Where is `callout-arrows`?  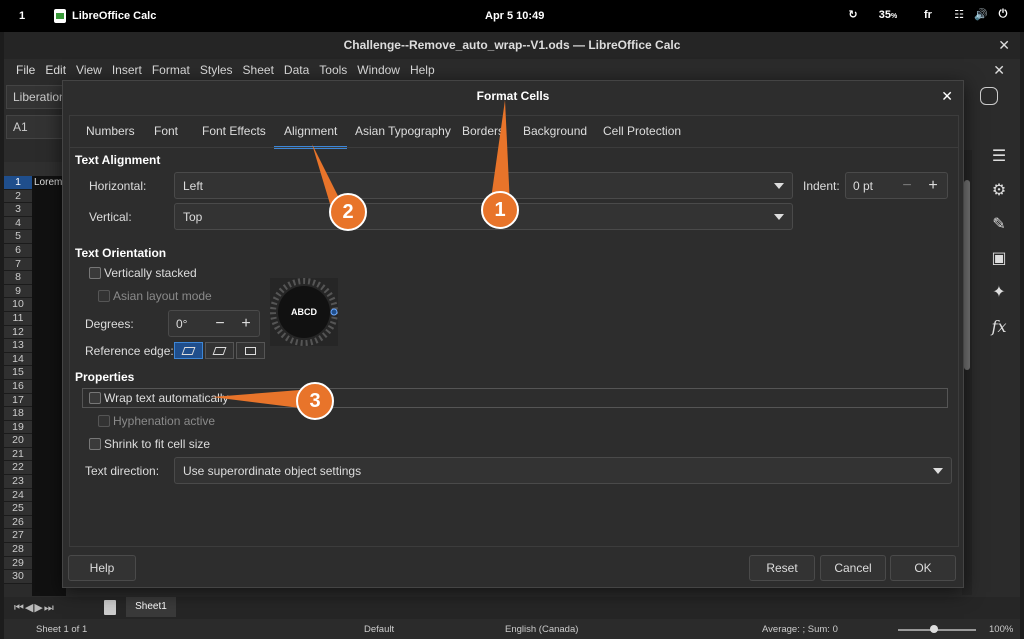
callout-arrows is located at coordinates (361, 254).